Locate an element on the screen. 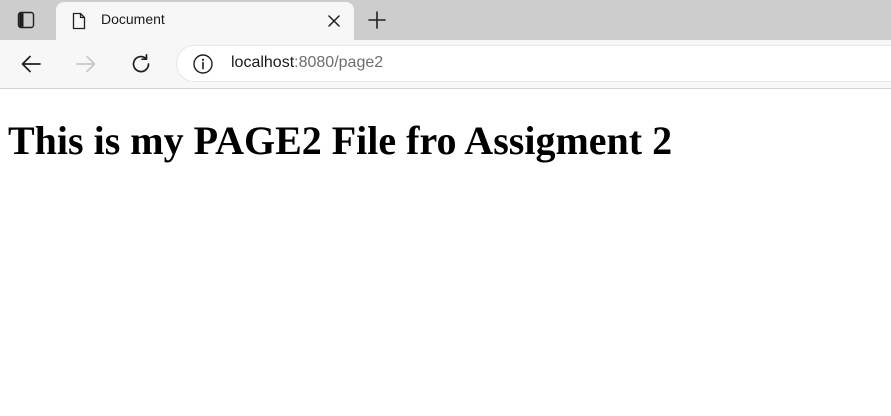 The image size is (891, 416). page-heading: This is my PAGE2 File fro Assigment 2 is located at coordinates (340, 140).